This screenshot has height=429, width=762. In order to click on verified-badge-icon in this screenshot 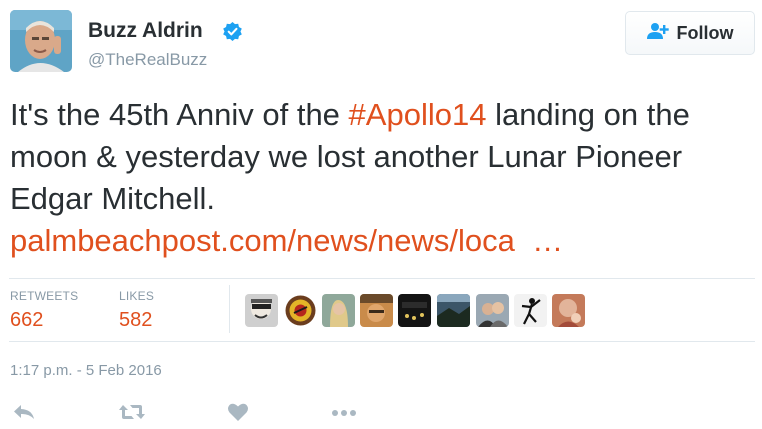, I will do `click(232, 31)`.